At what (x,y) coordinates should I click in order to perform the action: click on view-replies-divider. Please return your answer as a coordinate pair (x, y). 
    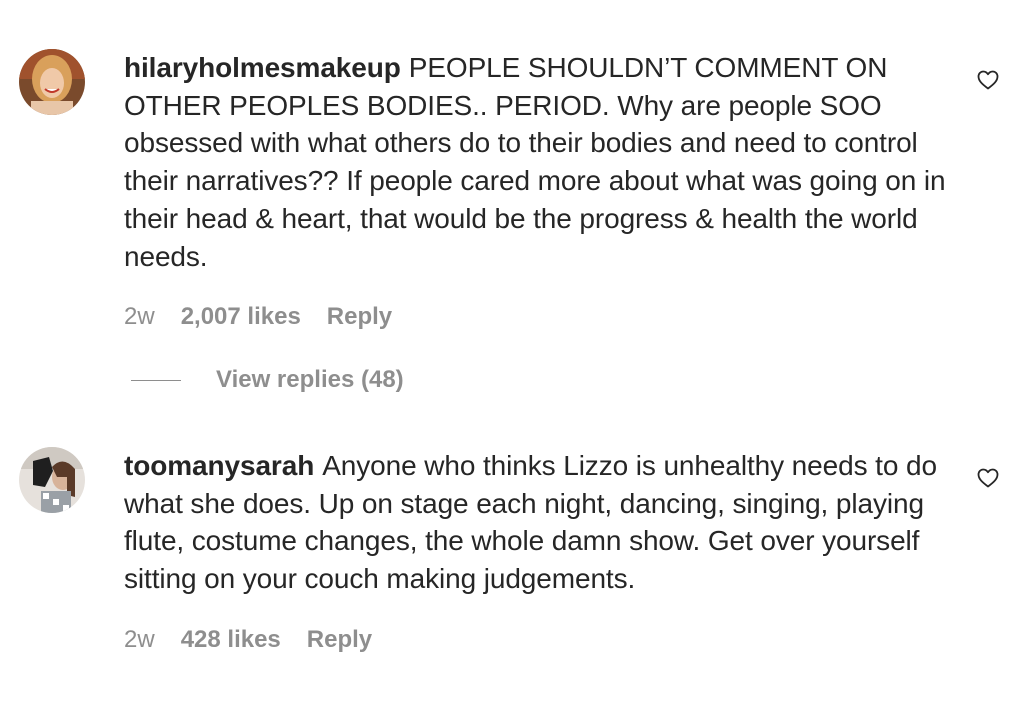
    Looking at the image, I should click on (156, 380).